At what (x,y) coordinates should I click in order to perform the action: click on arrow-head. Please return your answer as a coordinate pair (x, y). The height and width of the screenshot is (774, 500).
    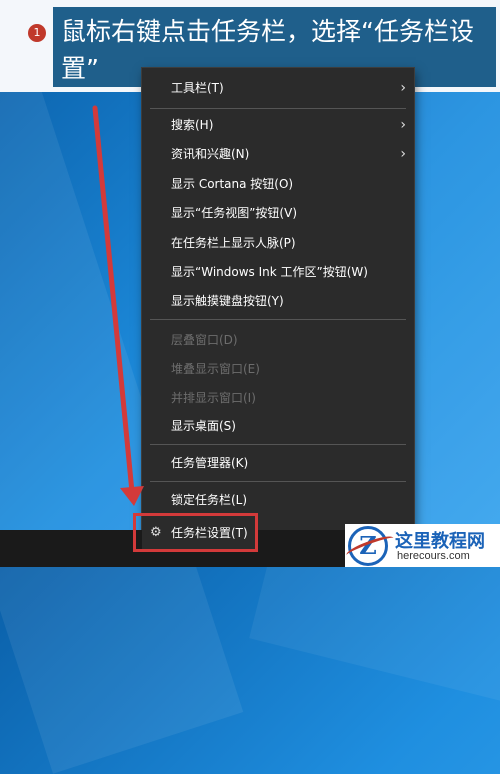
    Looking at the image, I should click on (132, 496).